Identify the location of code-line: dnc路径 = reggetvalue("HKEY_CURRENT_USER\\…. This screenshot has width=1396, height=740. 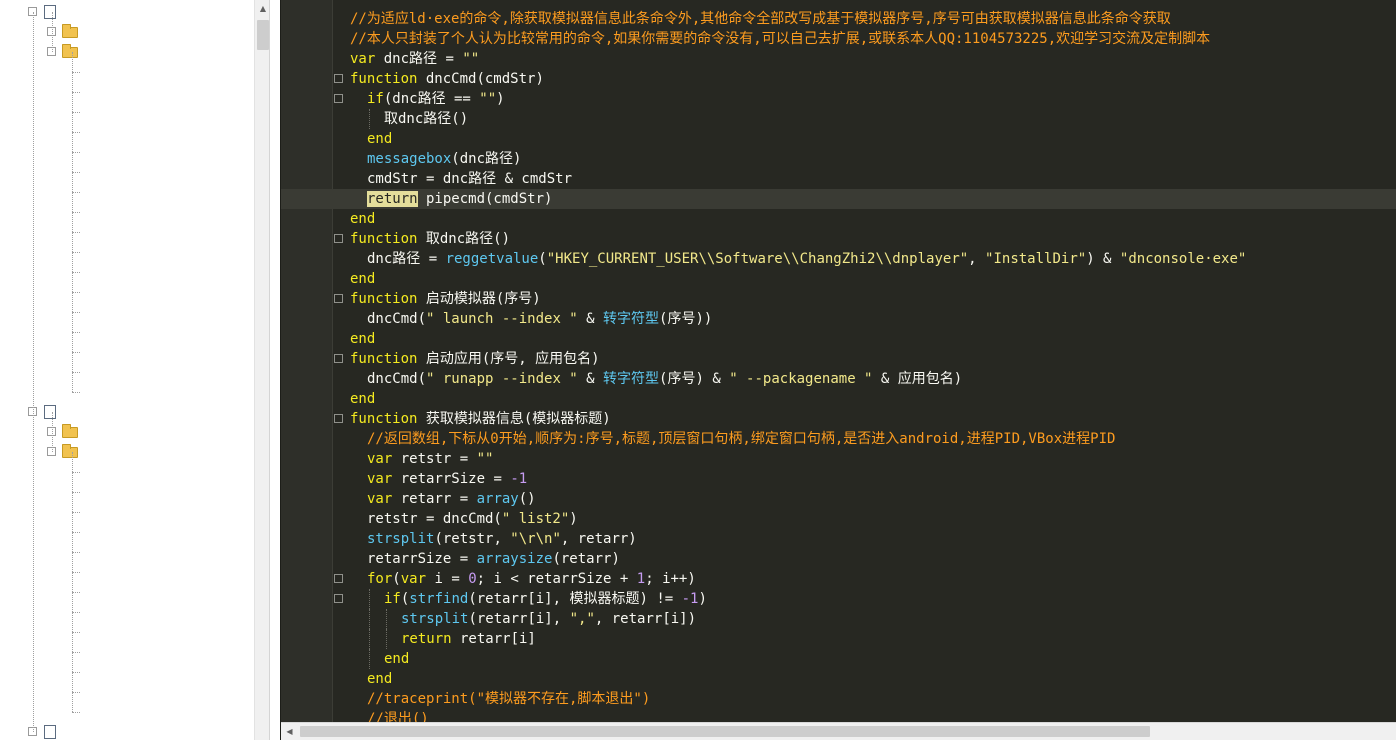
(838, 259).